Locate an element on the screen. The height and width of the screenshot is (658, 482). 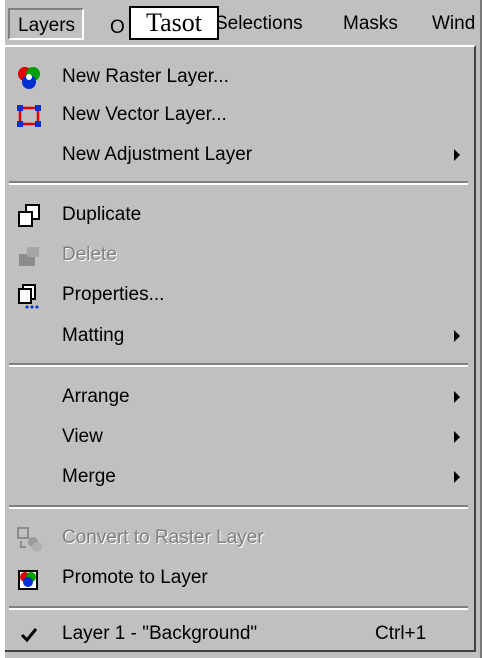
menu-item-label: Layer 1 - "Background" is located at coordinates (160, 633).